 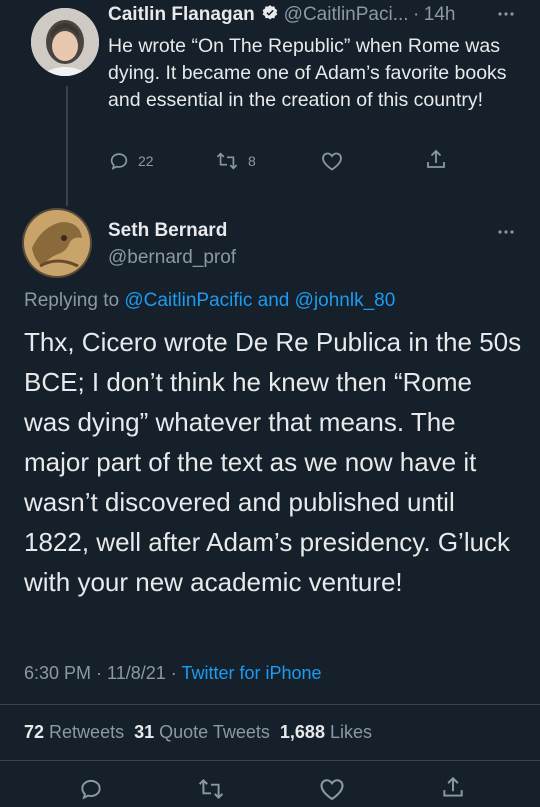 I want to click on parent-more-icon, so click(x=506, y=16).